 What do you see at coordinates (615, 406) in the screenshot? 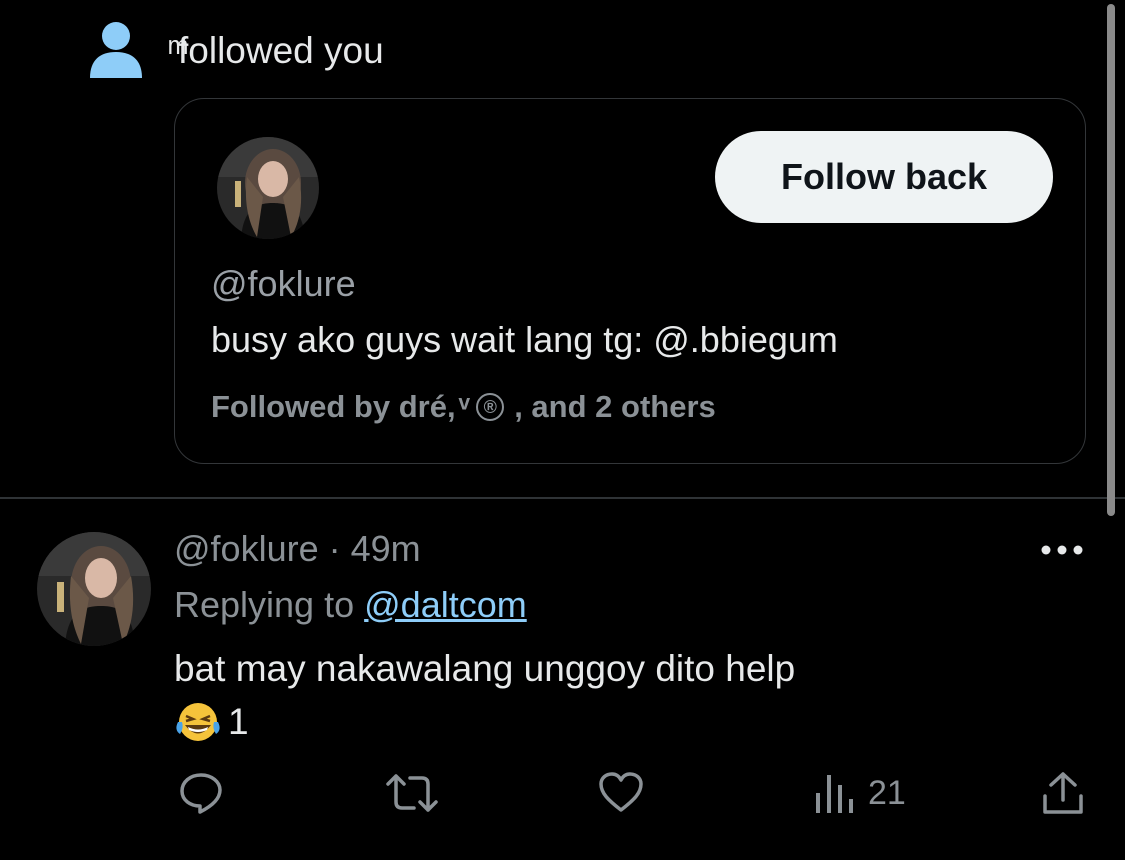
I see `followed-by-suffix: , and 2 others` at bounding box center [615, 406].